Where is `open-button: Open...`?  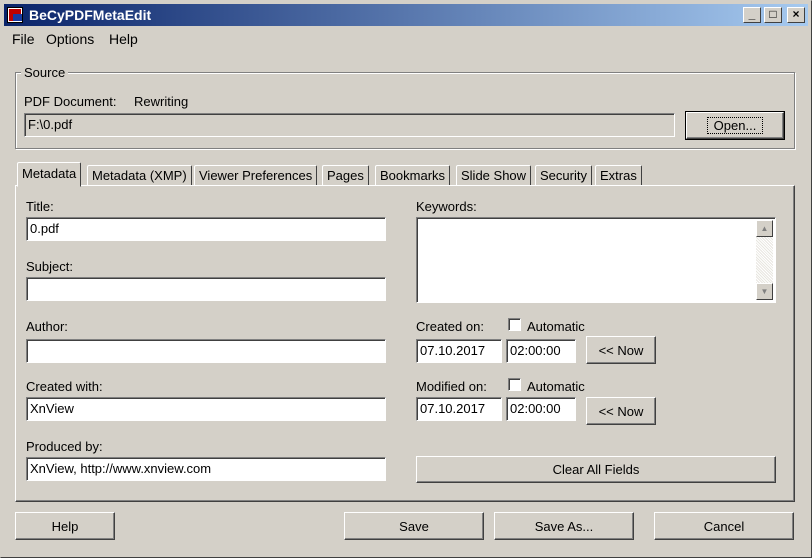 open-button: Open... is located at coordinates (735, 125).